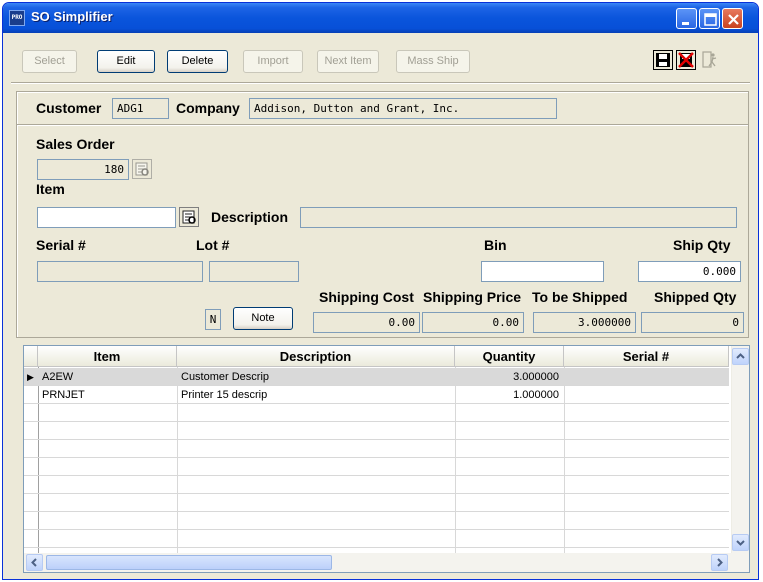 This screenshot has width=763, height=582. I want to click on row-indicator-header, so click(31, 356).